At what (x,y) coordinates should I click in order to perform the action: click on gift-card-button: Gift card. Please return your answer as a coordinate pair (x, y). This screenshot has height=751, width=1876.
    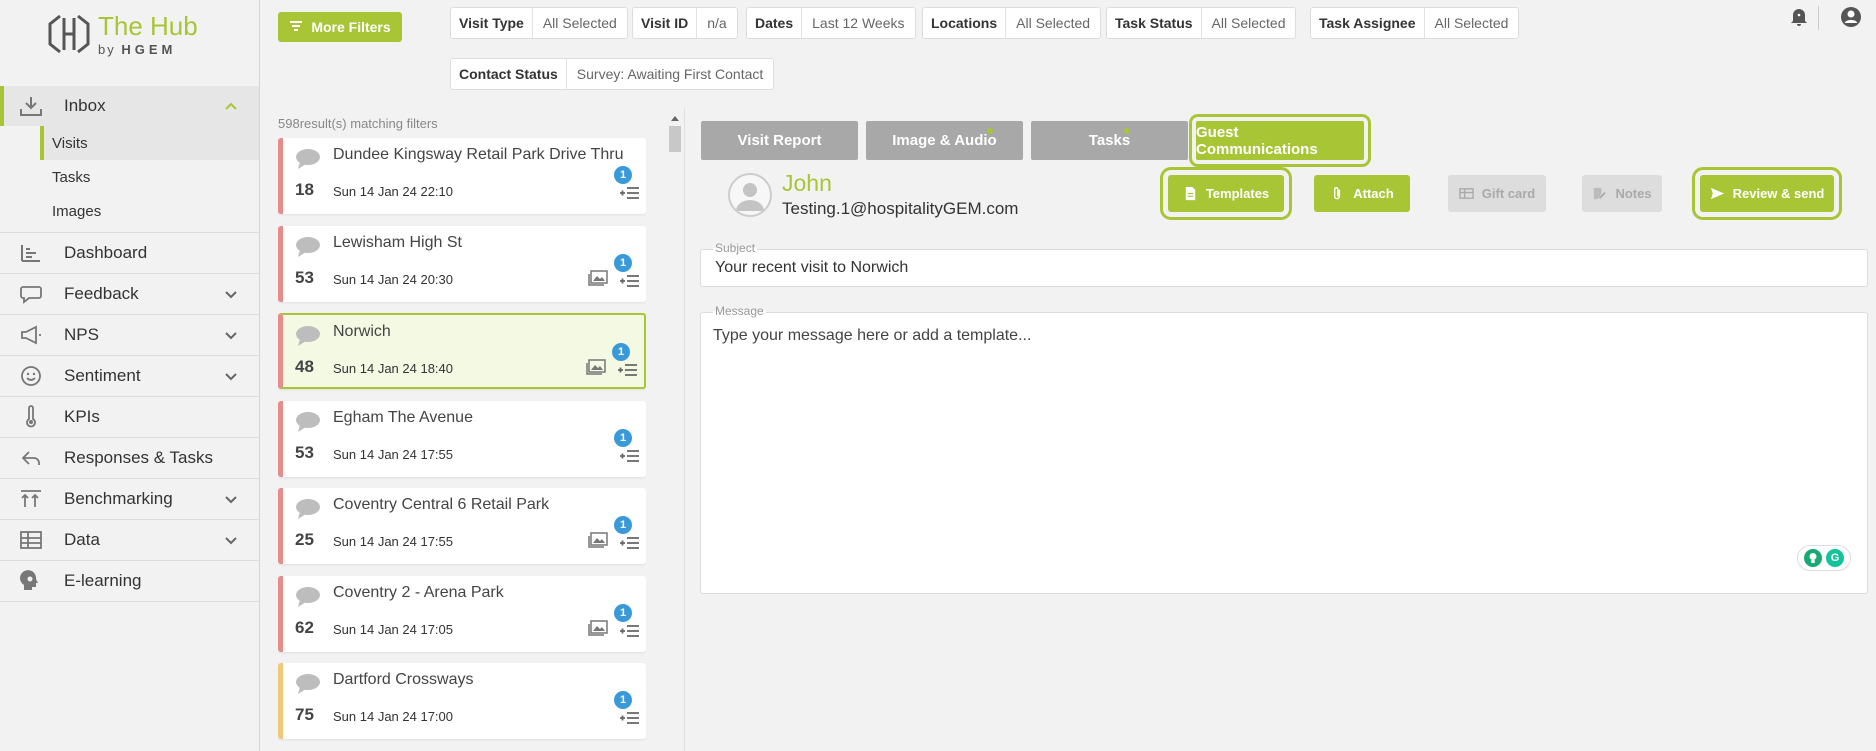
    Looking at the image, I should click on (1497, 193).